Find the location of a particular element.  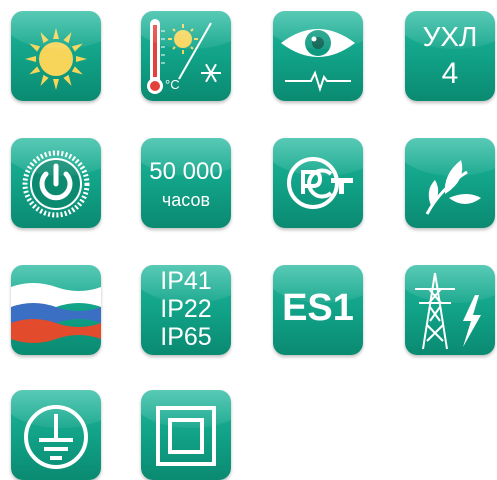

thermometer-sun-snowflake-icon is located at coordinates (184, 56).